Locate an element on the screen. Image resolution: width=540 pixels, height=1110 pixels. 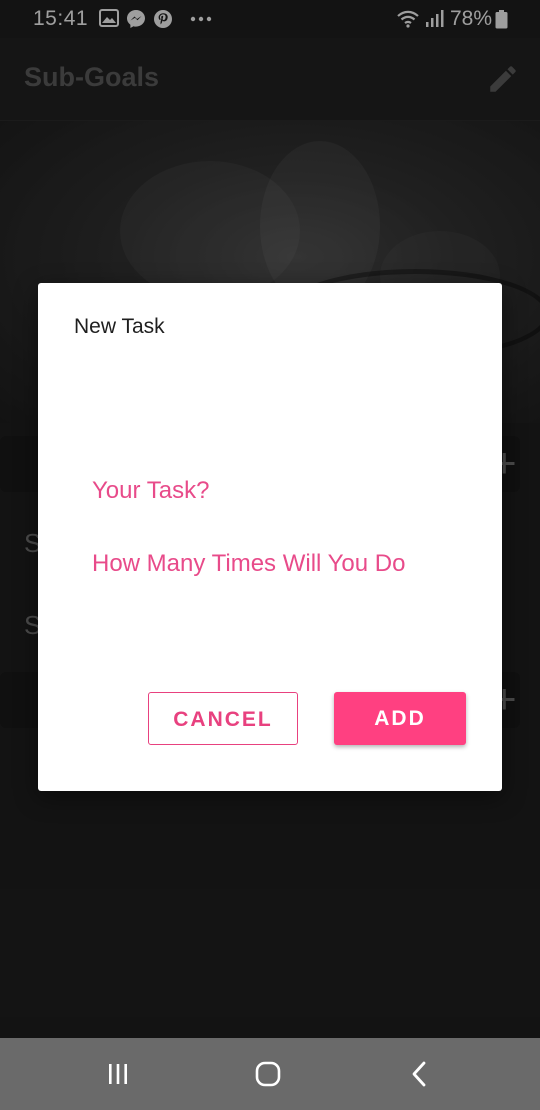
recent-apps-icon is located at coordinates (118, 1074).